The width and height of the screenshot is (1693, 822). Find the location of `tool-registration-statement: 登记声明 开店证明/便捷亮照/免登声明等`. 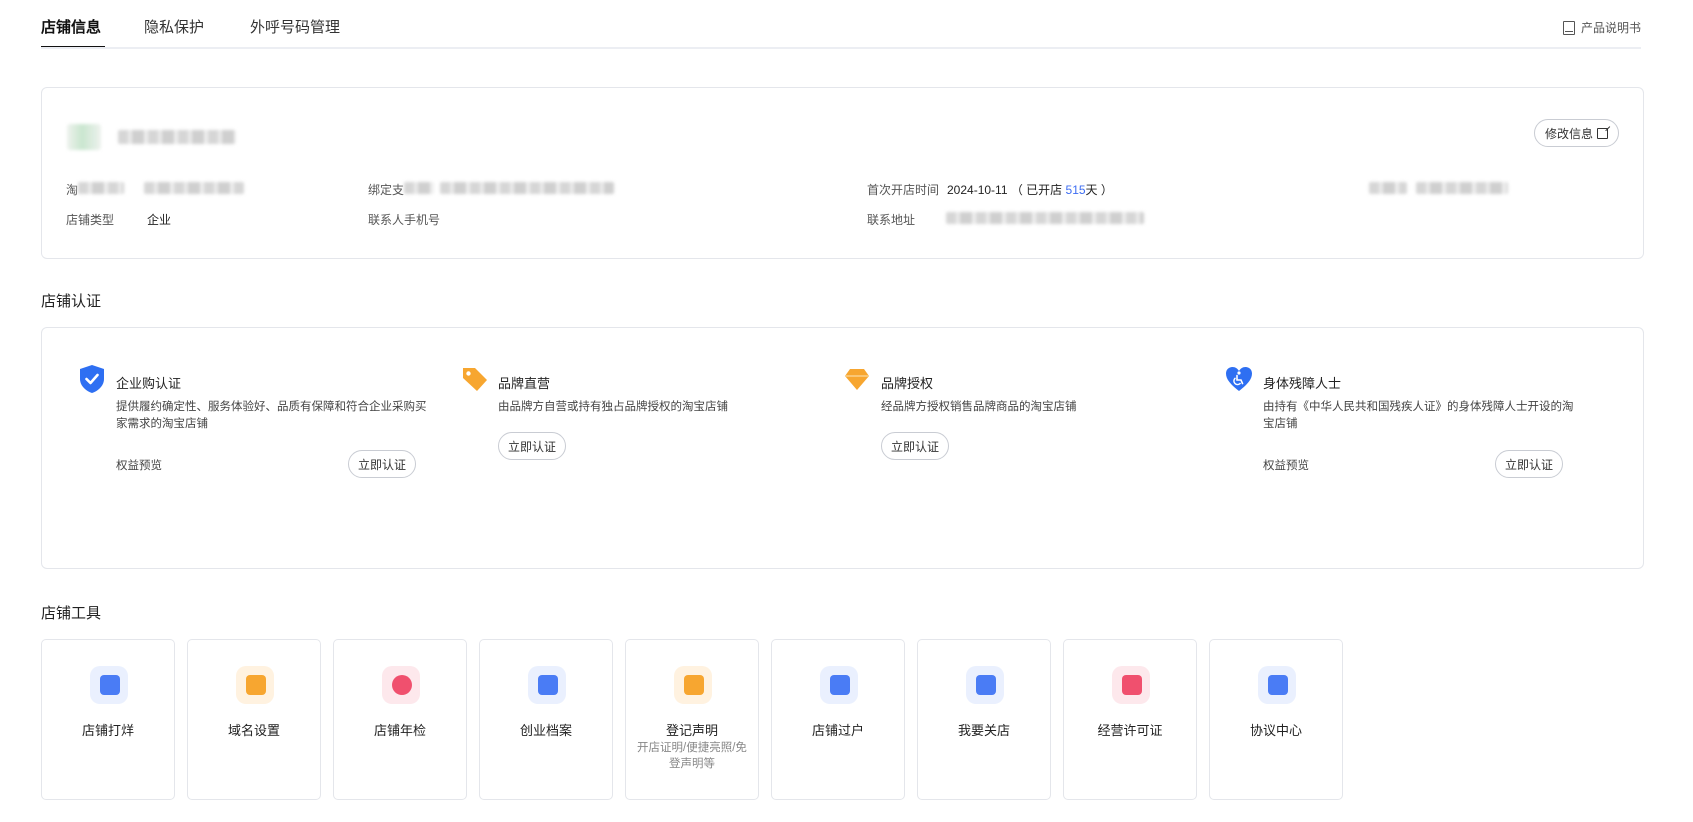

tool-registration-statement: 登记声明 开店证明/便捷亮照/免登声明等 is located at coordinates (692, 719).